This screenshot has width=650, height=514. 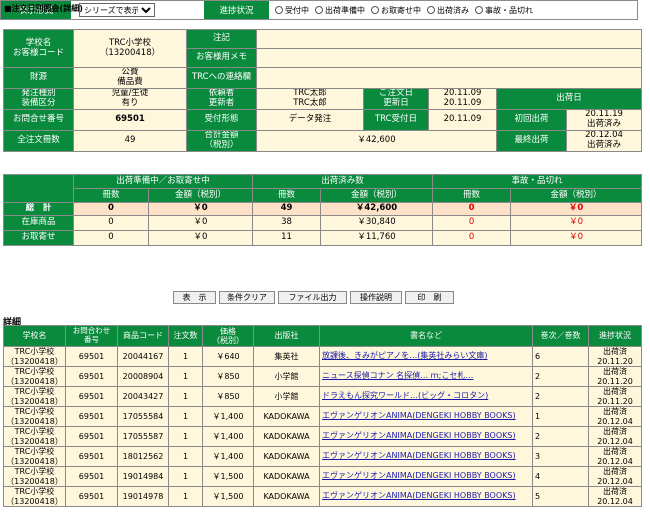 What do you see at coordinates (194, 297) in the screenshot?
I see `display-button: 表 示` at bounding box center [194, 297].